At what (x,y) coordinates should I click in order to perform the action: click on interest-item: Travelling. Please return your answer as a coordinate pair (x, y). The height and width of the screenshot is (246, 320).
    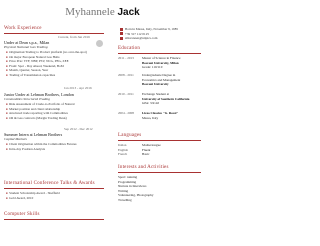
    Looking at the image, I should click on (125, 199).